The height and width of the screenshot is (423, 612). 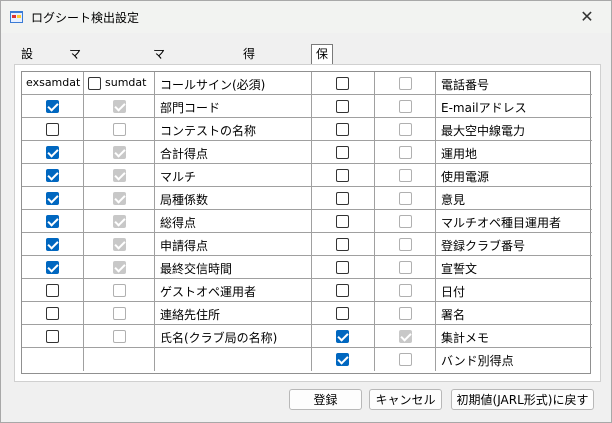 What do you see at coordinates (184, 200) in the screenshot?
I see `item-label: 局種係数` at bounding box center [184, 200].